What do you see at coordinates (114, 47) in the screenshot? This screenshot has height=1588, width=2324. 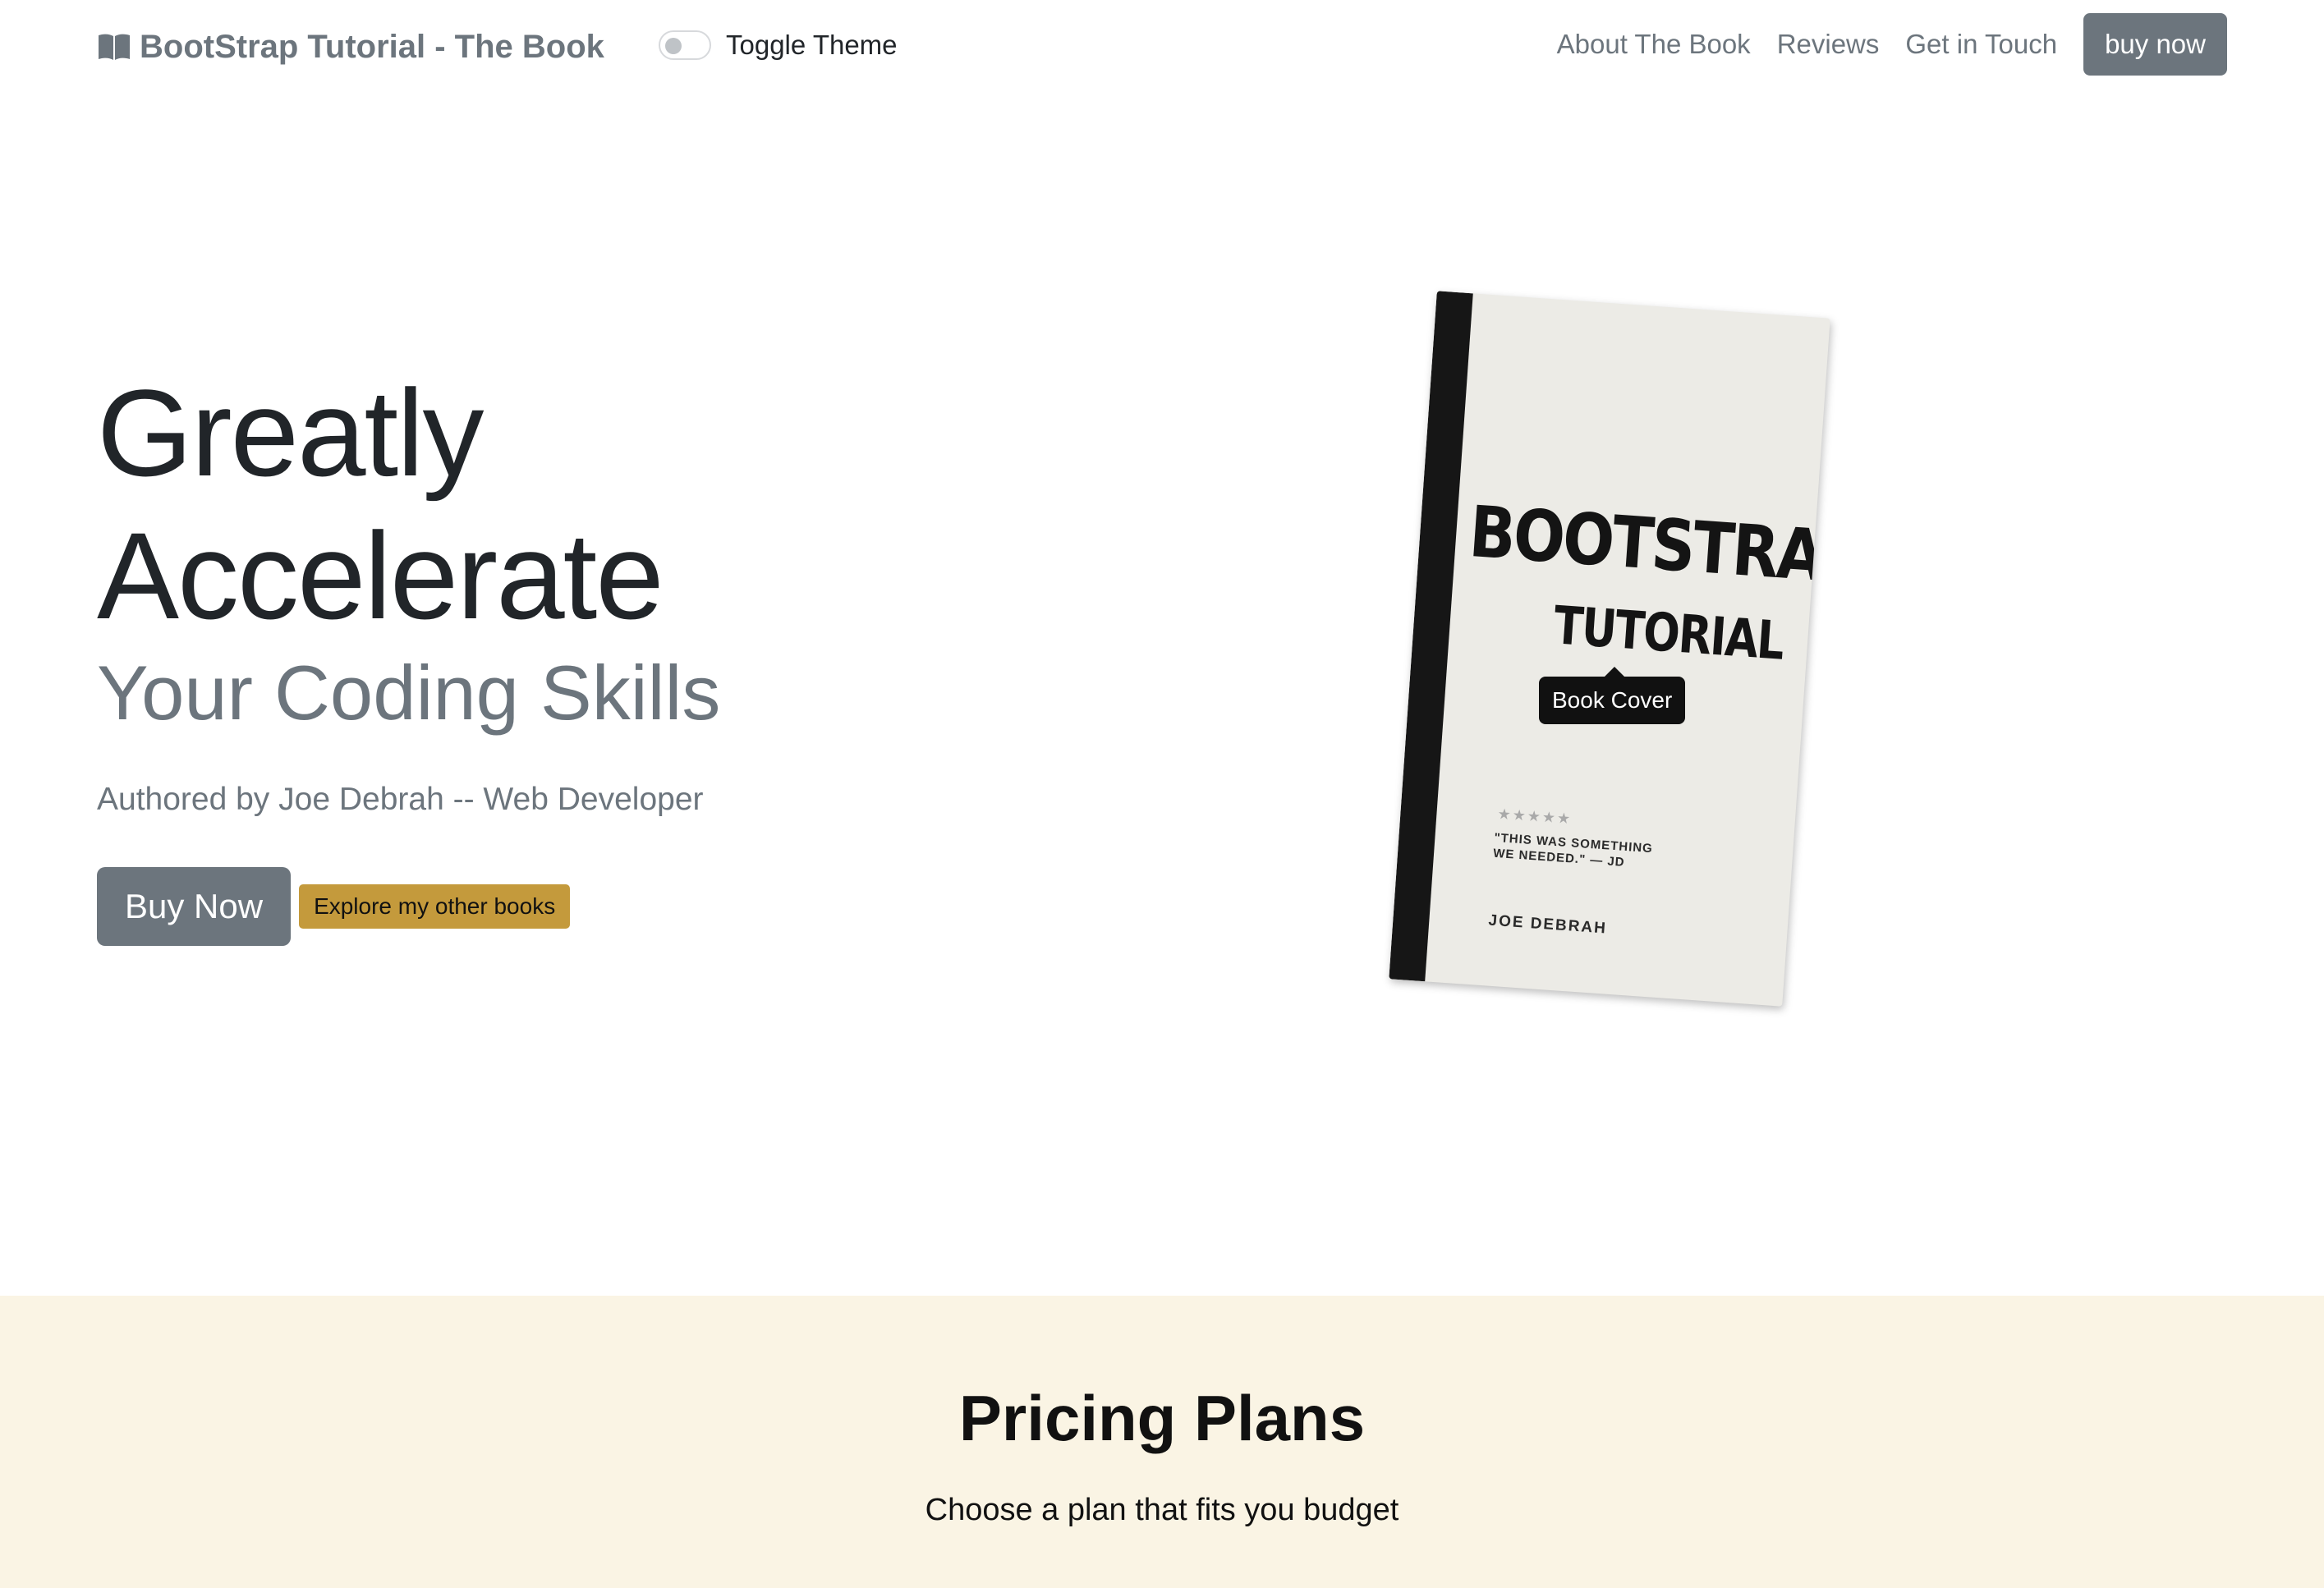 I see `open-book-icon` at bounding box center [114, 47].